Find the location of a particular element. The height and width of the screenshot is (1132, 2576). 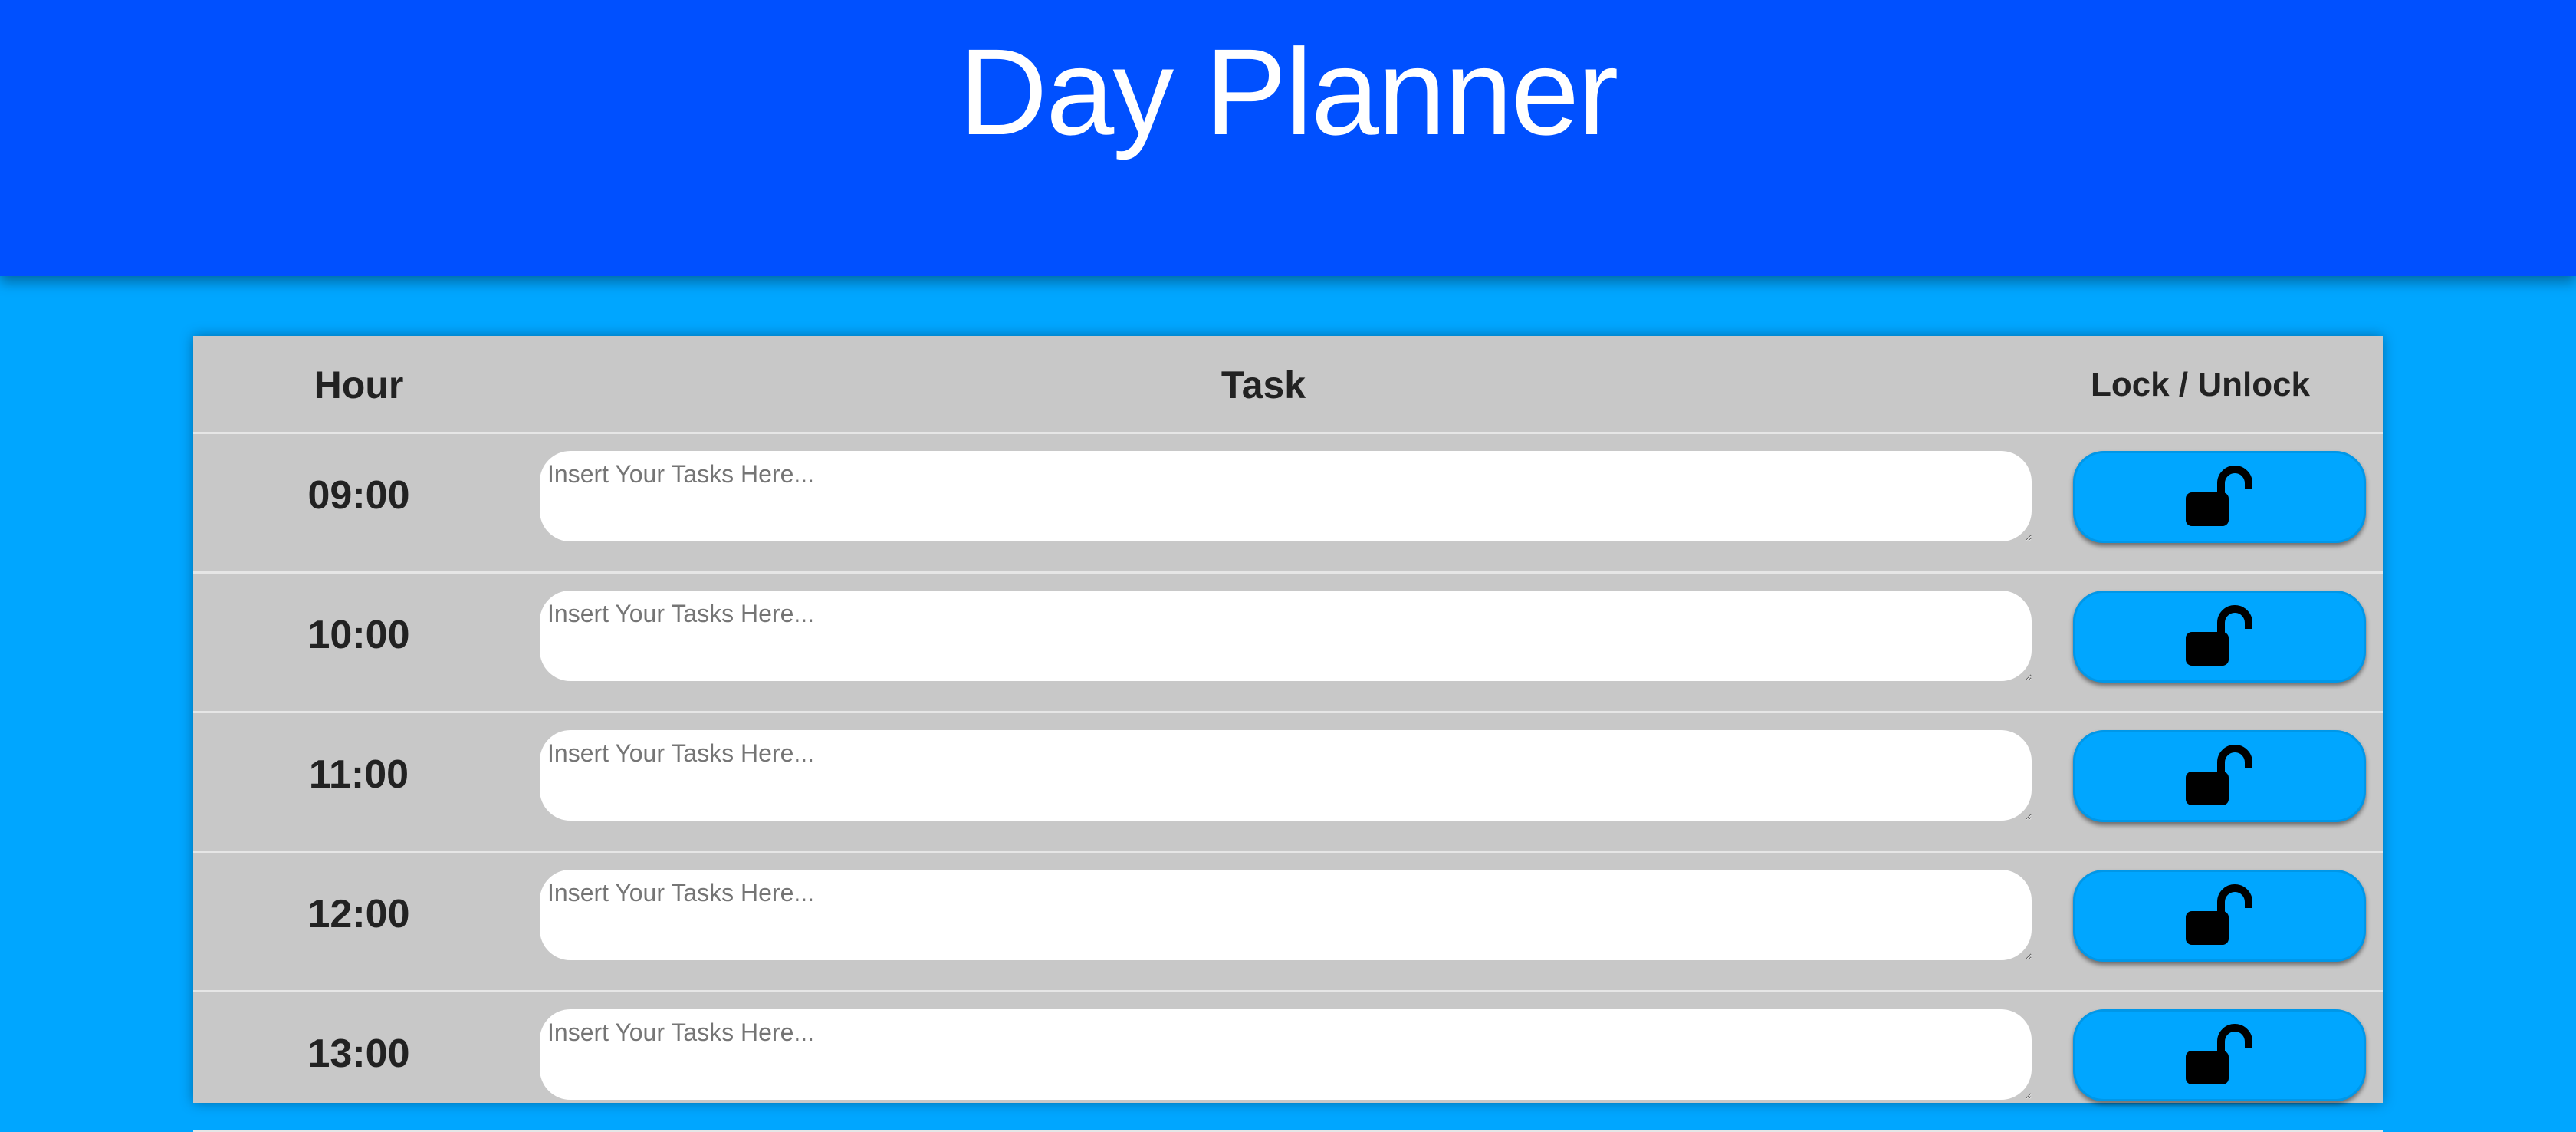

table-row: 09:00 is located at coordinates (1288, 504).